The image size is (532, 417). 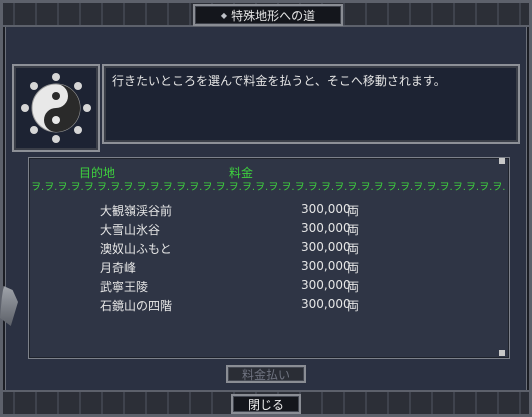 I want to click on list-item: 月奇峰 300,000 両, so click(x=269, y=268).